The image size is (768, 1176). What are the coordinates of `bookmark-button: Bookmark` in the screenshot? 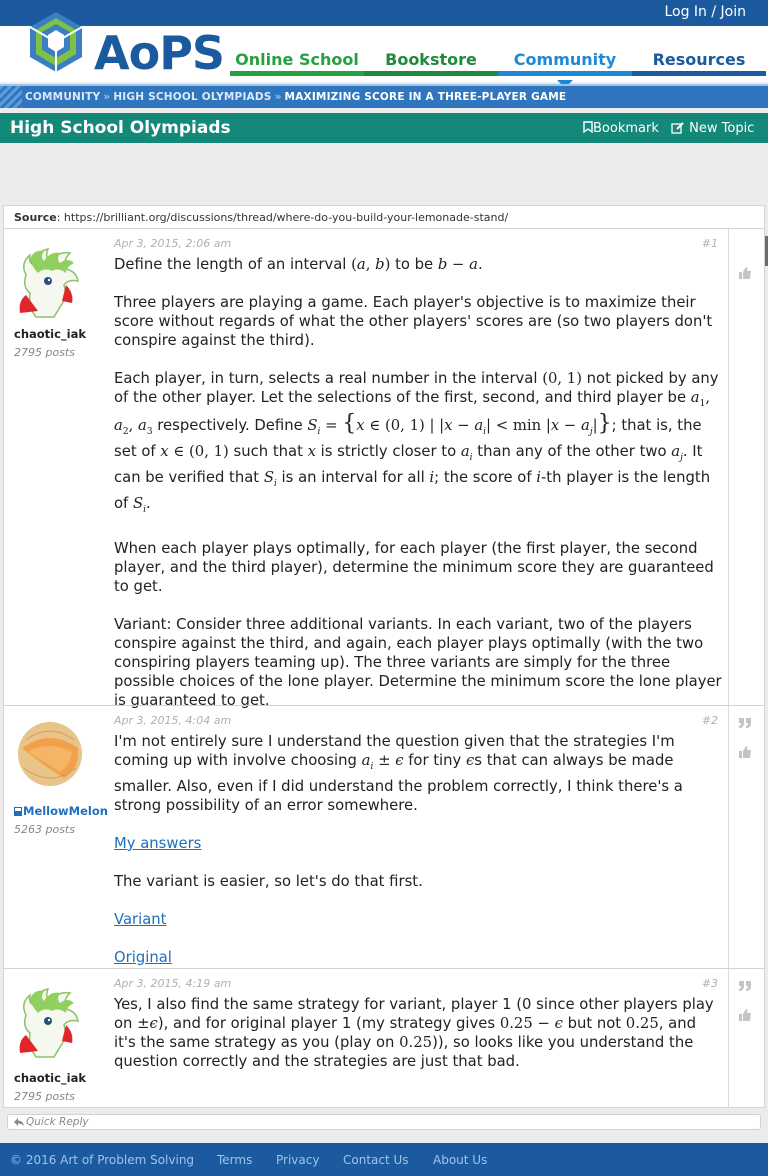 It's located at (621, 128).